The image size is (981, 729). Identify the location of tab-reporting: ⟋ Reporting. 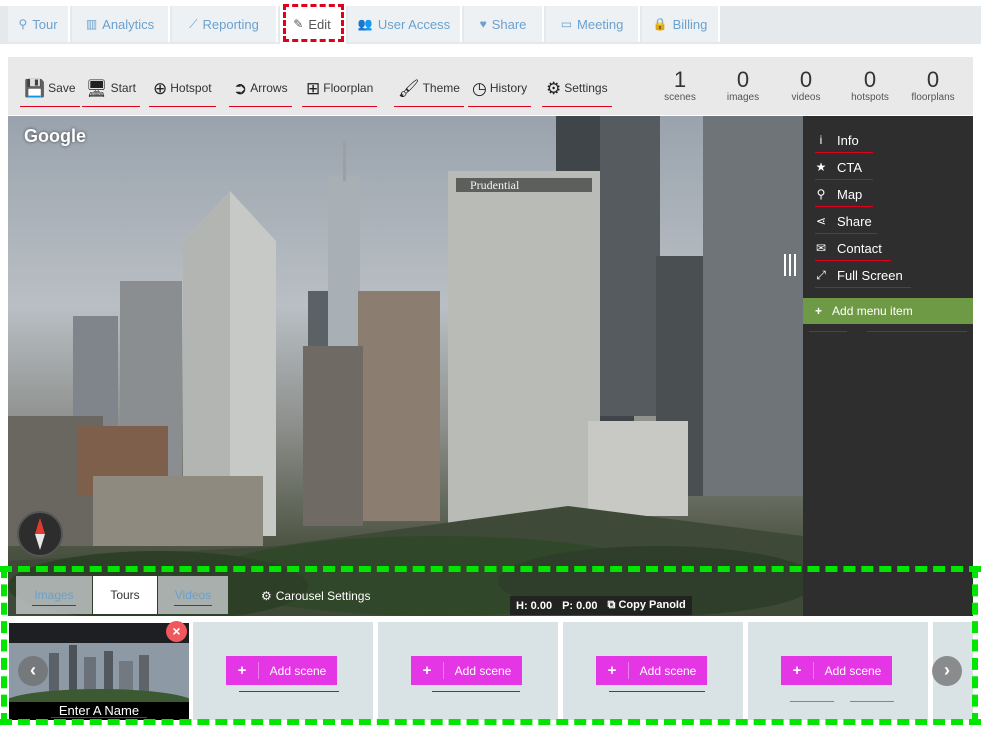
(225, 24).